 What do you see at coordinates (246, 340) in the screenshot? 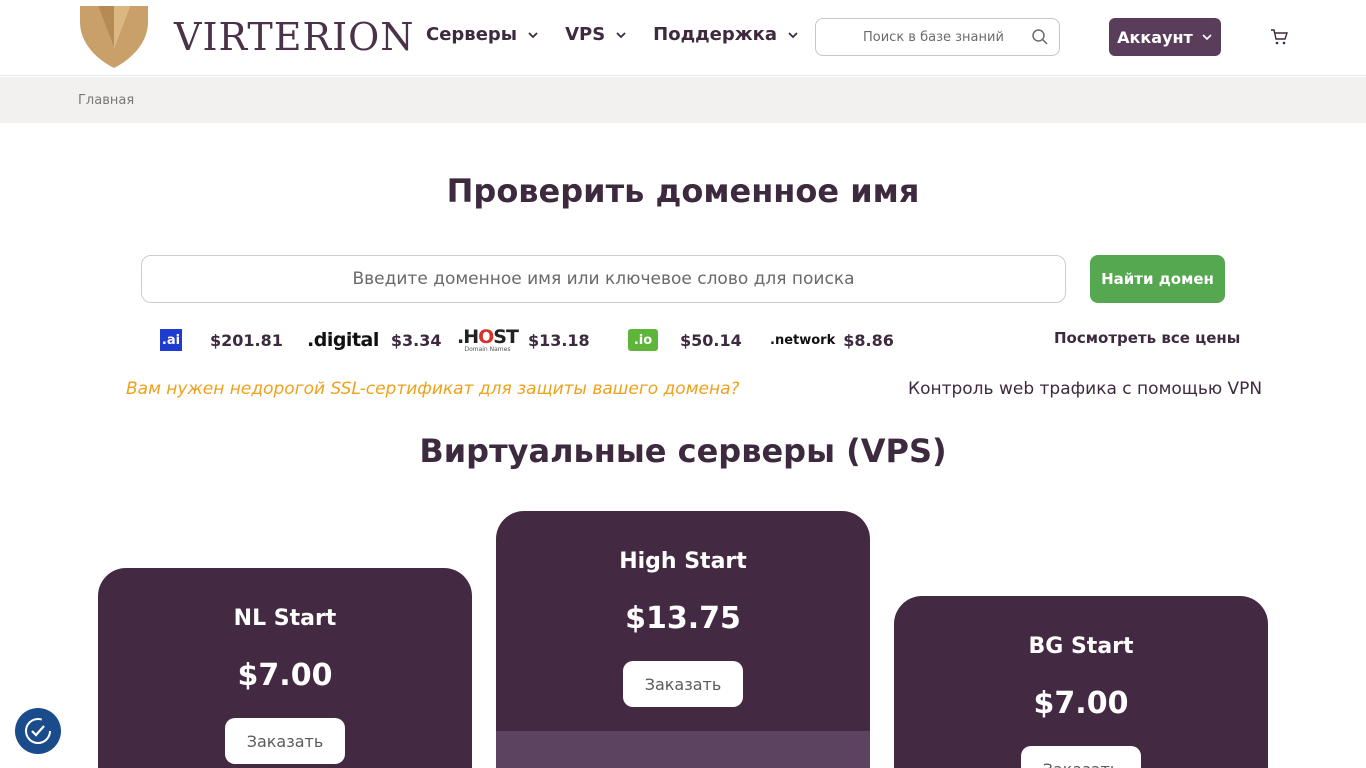
I see `tld-ai-price: $201.81` at bounding box center [246, 340].